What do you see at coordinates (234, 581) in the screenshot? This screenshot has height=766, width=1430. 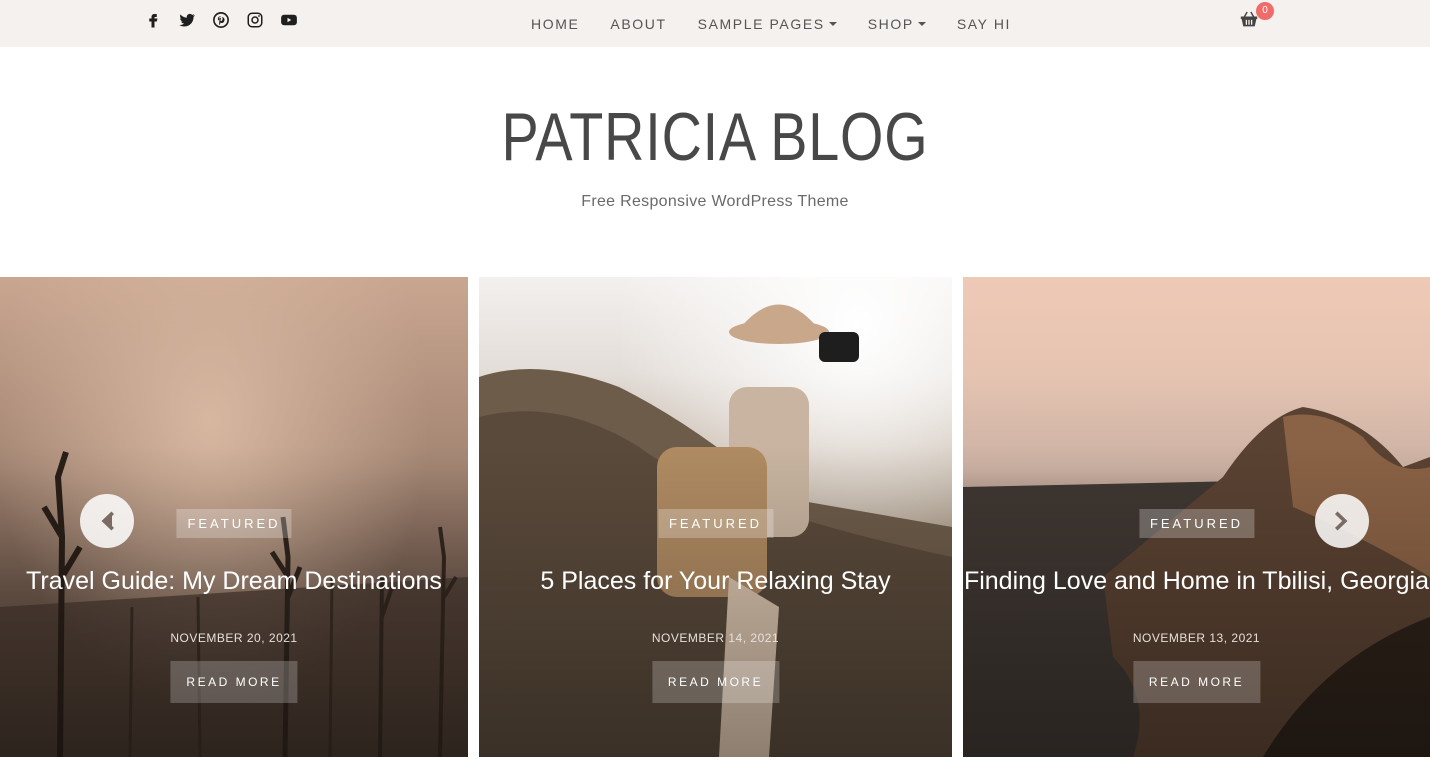 I see `slide-title: Travel Guide: My Dream Destinations` at bounding box center [234, 581].